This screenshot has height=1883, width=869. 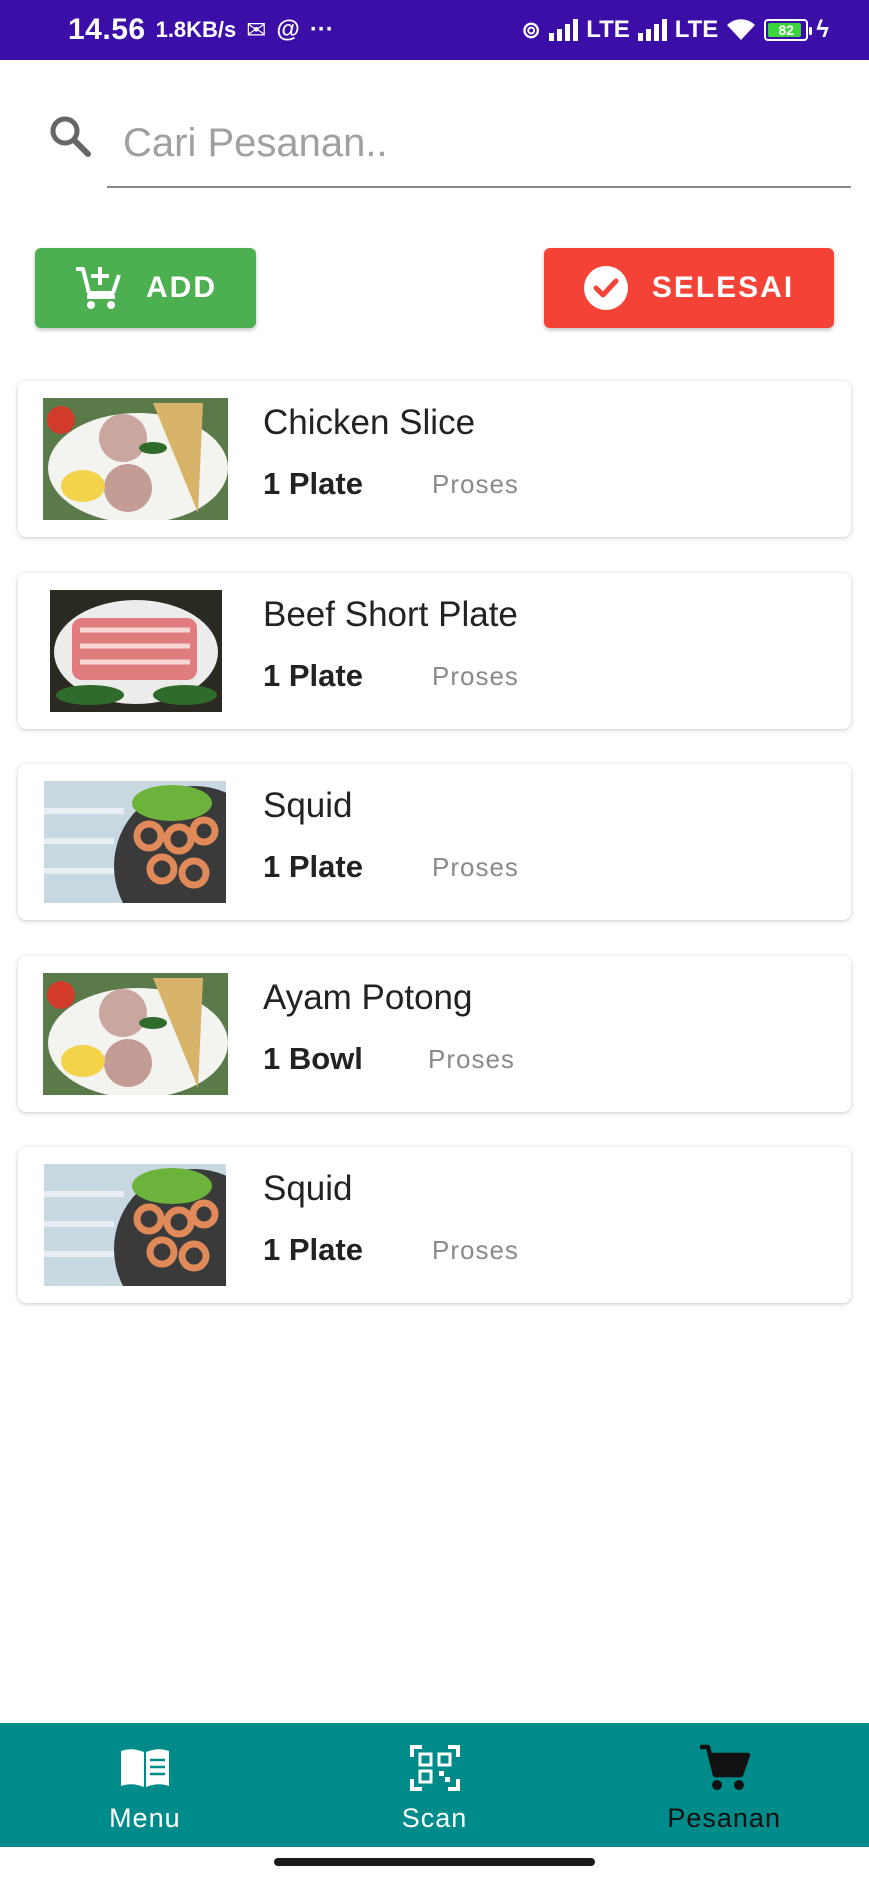 I want to click on selesai-button: SELESAI, so click(x=689, y=288).